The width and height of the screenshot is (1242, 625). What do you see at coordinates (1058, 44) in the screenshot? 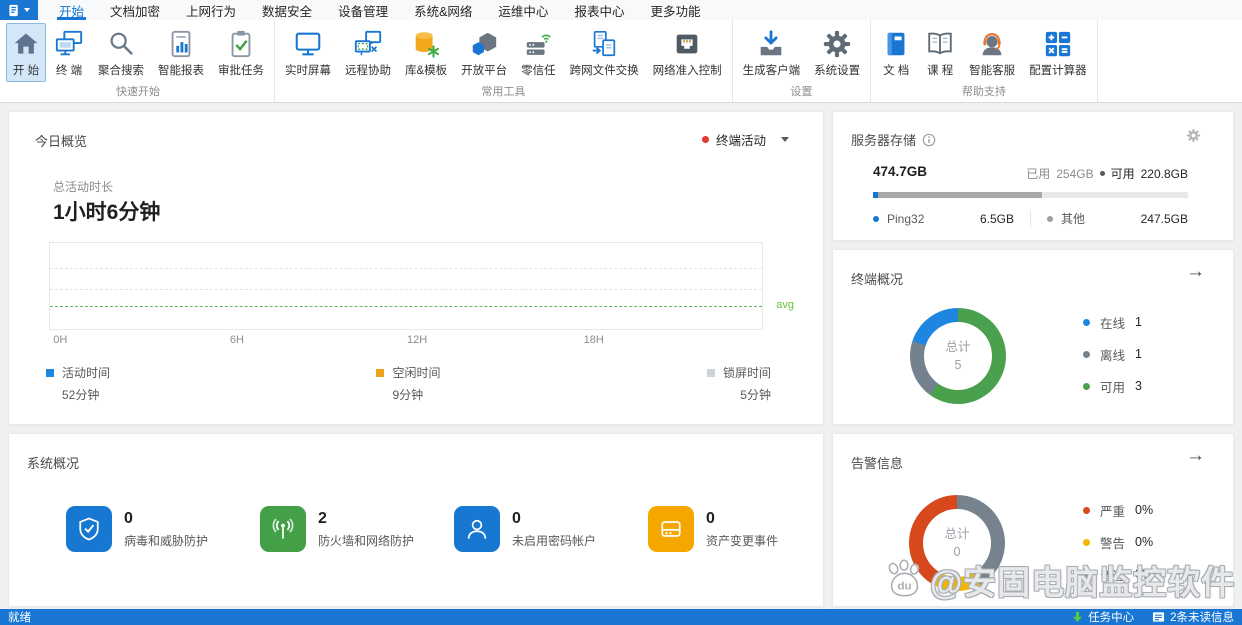
I see `calculator-icon` at bounding box center [1058, 44].